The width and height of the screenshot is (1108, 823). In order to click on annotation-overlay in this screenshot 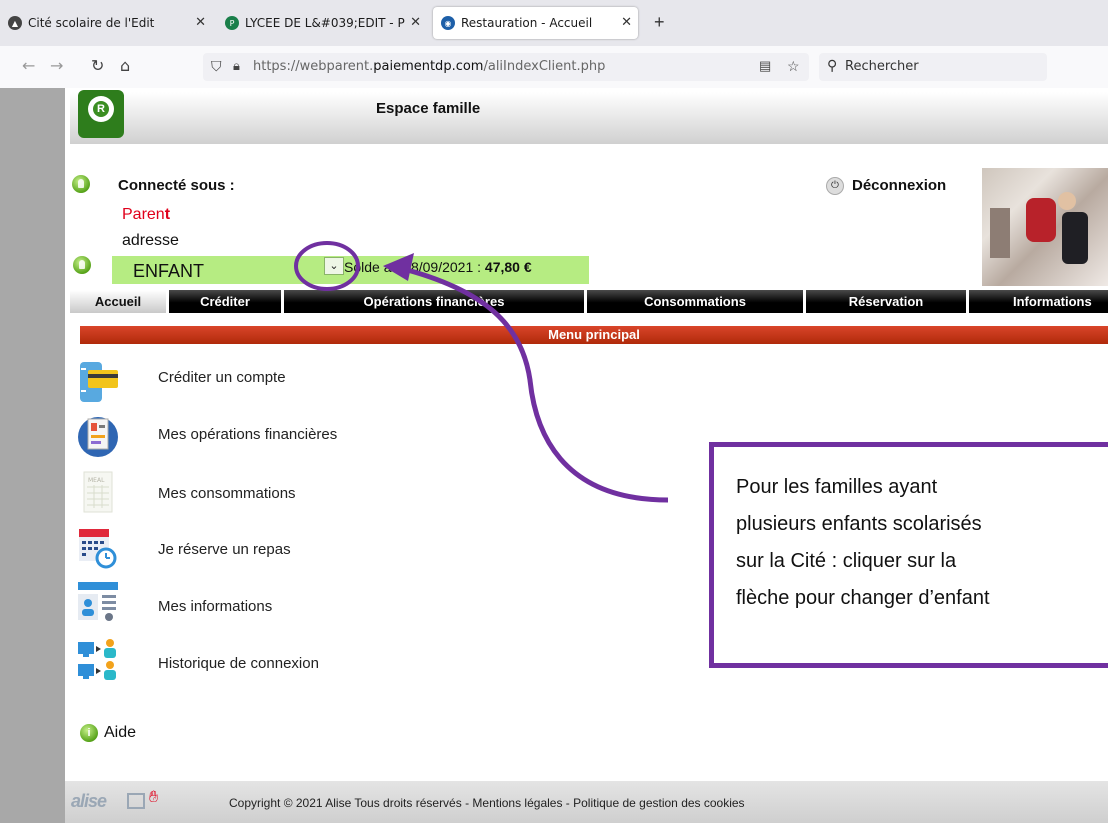, I will do `click(481, 372)`.